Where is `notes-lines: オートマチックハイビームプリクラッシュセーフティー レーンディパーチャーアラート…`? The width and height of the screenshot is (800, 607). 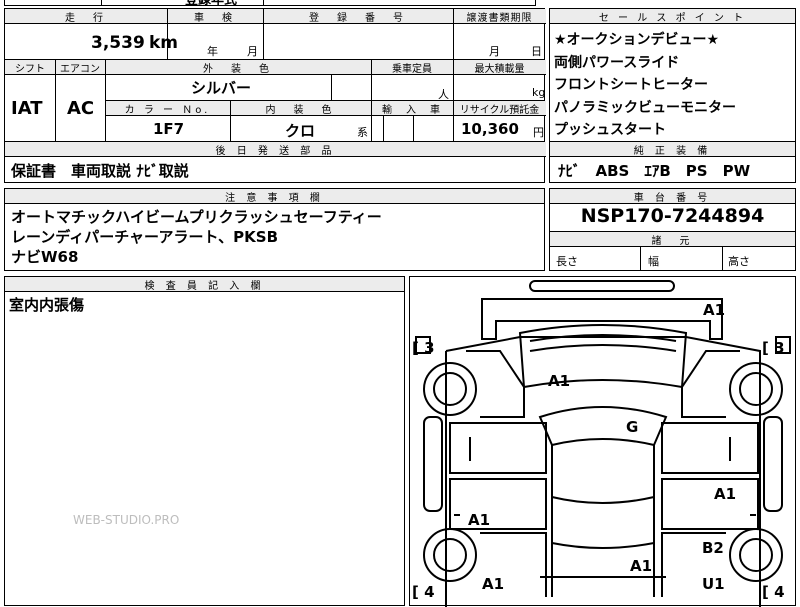 notes-lines: オートマチックハイビームプリクラッシュセーフティー レーンディパーチャーアラート… is located at coordinates (196, 237).